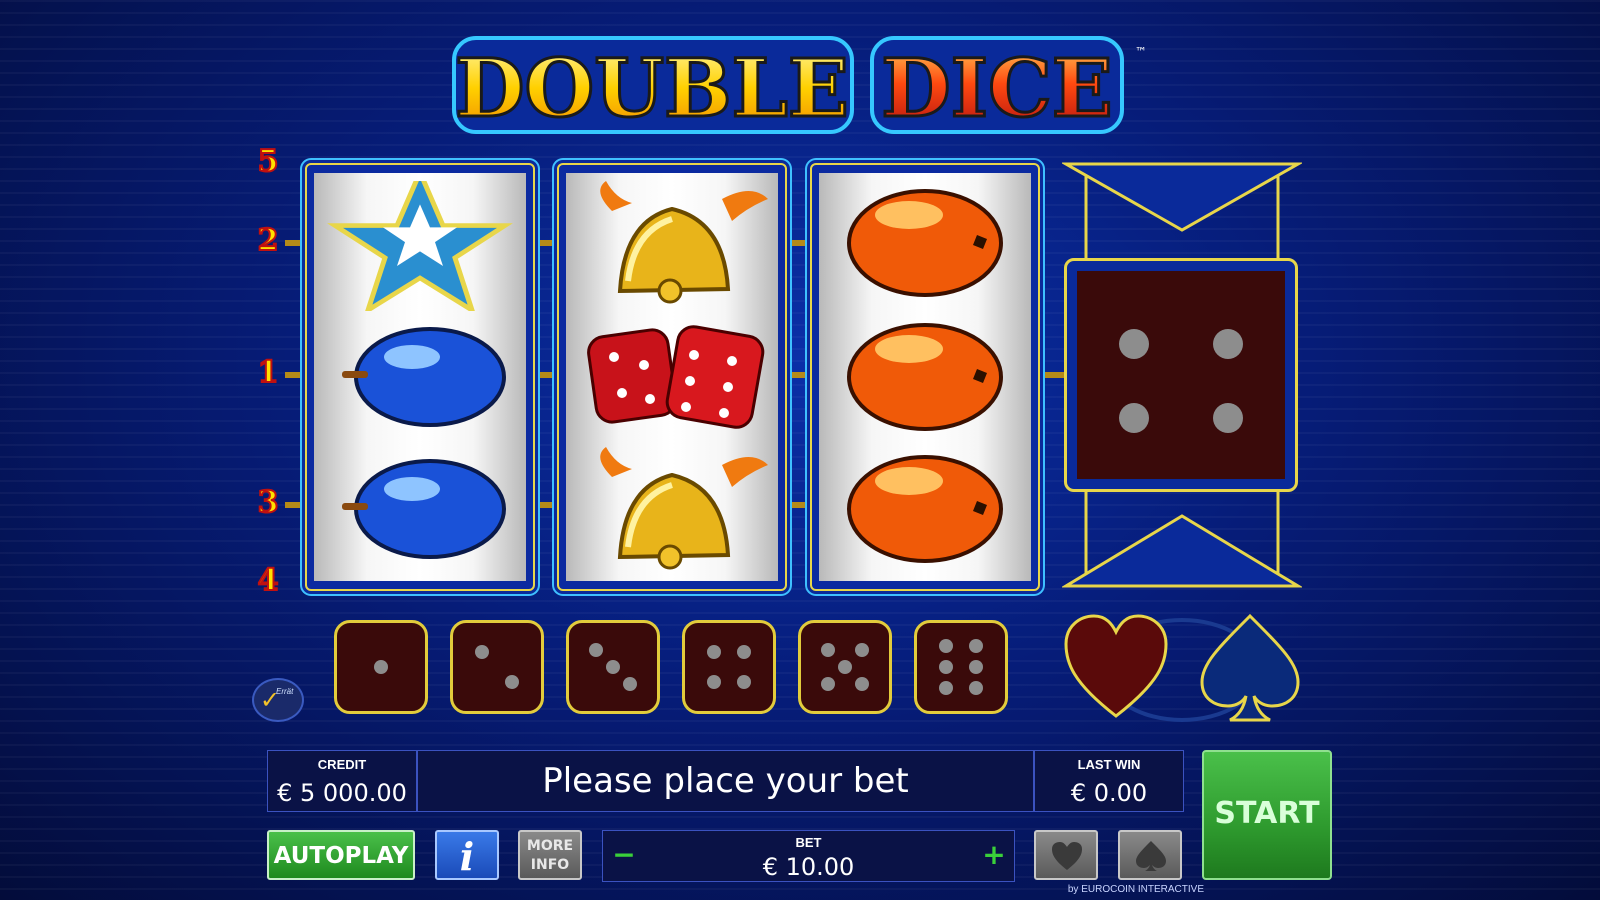 The image size is (1600, 900). Describe the element at coordinates (268, 241) in the screenshot. I see `payline-number: 2` at that location.